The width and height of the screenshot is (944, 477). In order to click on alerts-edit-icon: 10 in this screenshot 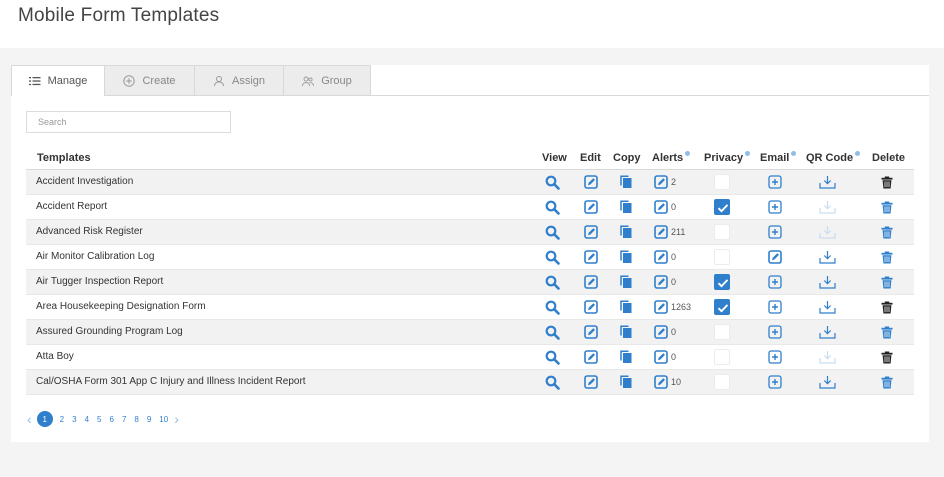, I will do `click(667, 382)`.